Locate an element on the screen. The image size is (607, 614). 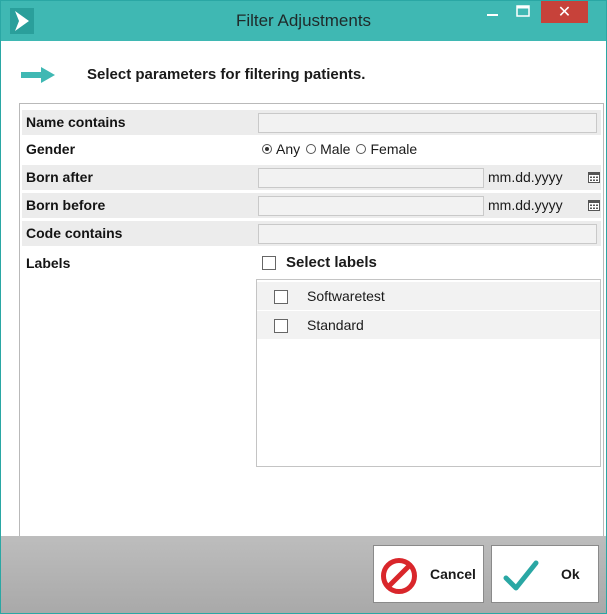
select-labels-text: Select labels is located at coordinates (331, 262).